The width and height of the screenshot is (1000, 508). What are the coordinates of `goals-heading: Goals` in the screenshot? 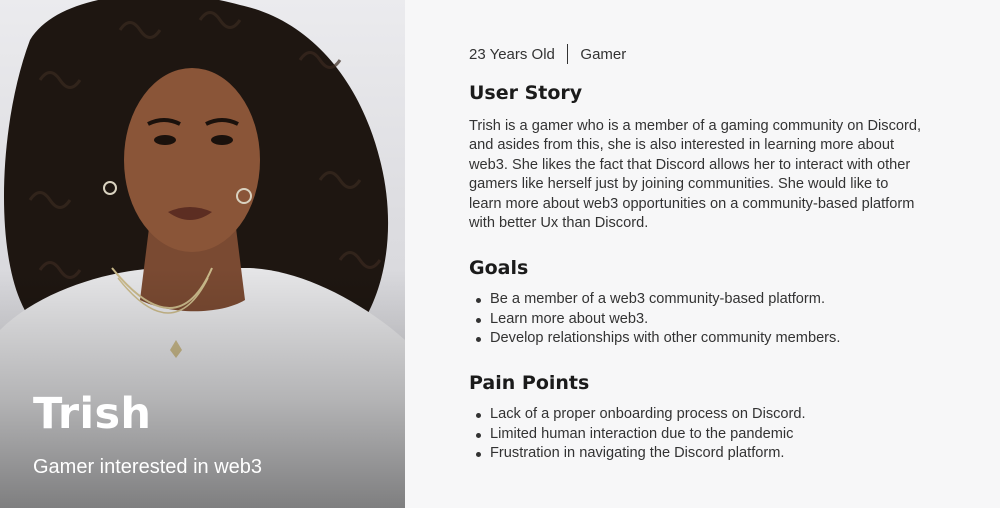 It's located at (499, 268).